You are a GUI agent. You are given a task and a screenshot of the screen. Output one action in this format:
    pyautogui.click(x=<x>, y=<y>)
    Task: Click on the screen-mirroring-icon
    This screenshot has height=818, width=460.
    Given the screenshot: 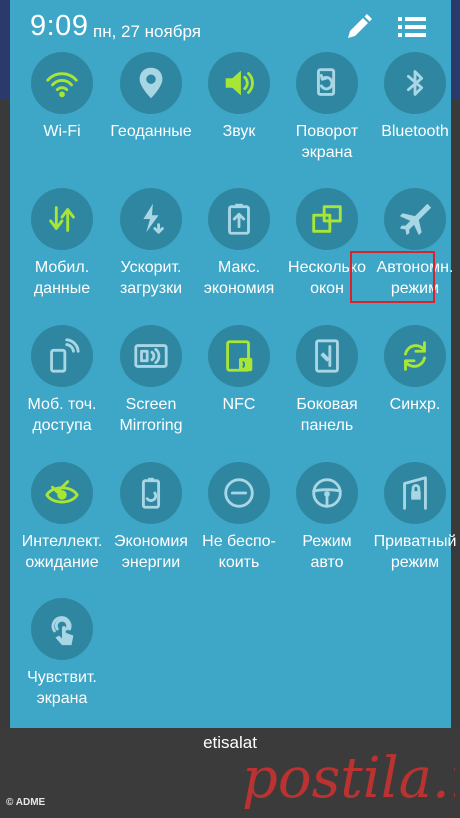 What is the action you would take?
    pyautogui.click(x=151, y=356)
    